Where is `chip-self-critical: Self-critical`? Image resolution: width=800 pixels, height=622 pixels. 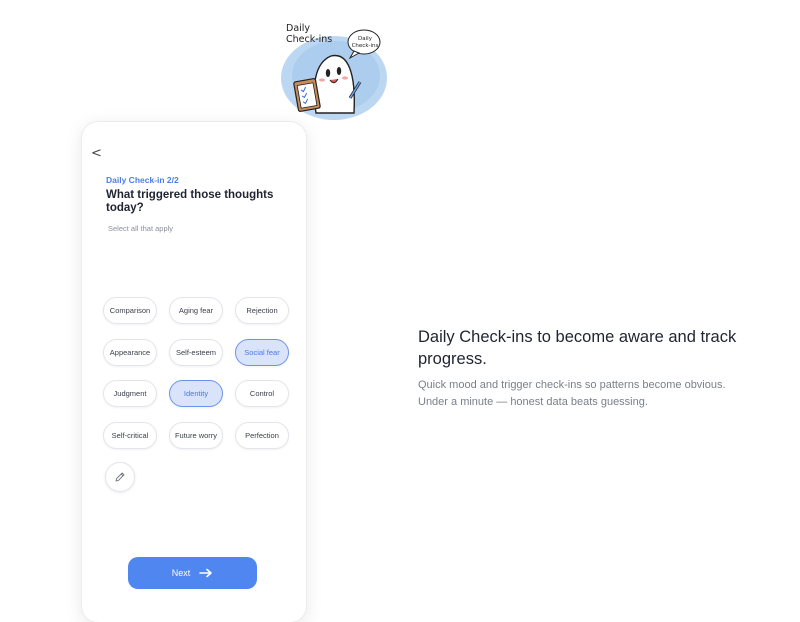 chip-self-critical: Self-critical is located at coordinates (130, 435).